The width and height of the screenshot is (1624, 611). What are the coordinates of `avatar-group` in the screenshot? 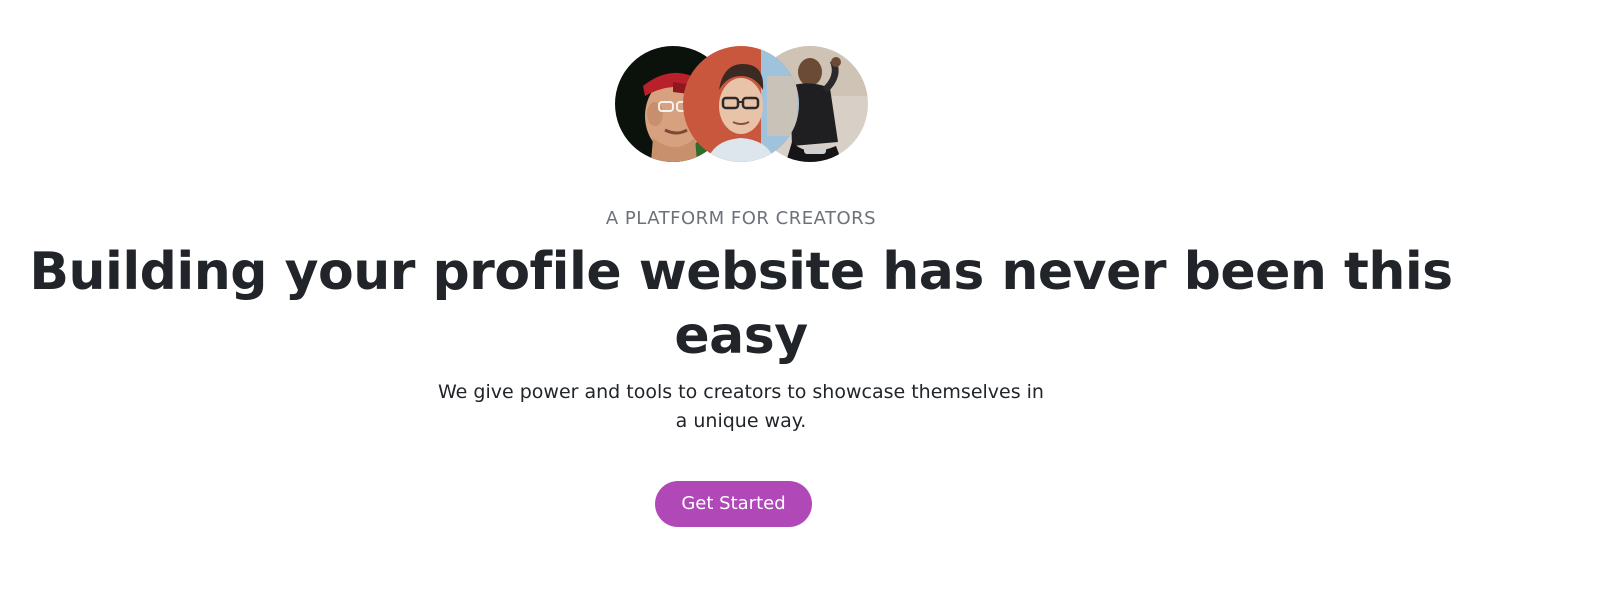 It's located at (742, 105).